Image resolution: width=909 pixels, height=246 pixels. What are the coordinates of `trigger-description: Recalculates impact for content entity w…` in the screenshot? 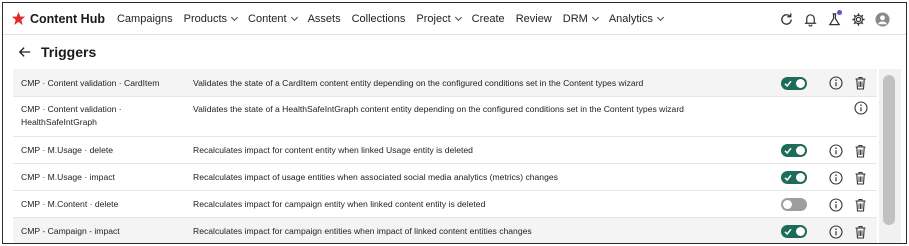 It's located at (333, 150).